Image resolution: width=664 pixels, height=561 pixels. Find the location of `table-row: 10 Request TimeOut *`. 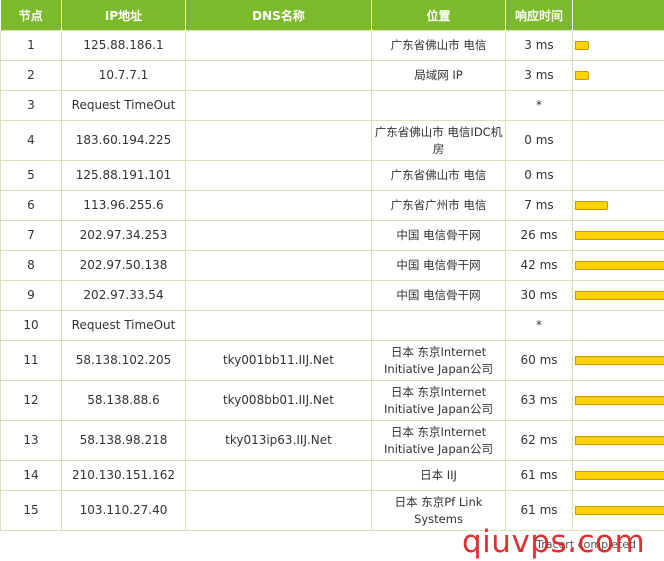

table-row: 10 Request TimeOut * is located at coordinates (332, 325).